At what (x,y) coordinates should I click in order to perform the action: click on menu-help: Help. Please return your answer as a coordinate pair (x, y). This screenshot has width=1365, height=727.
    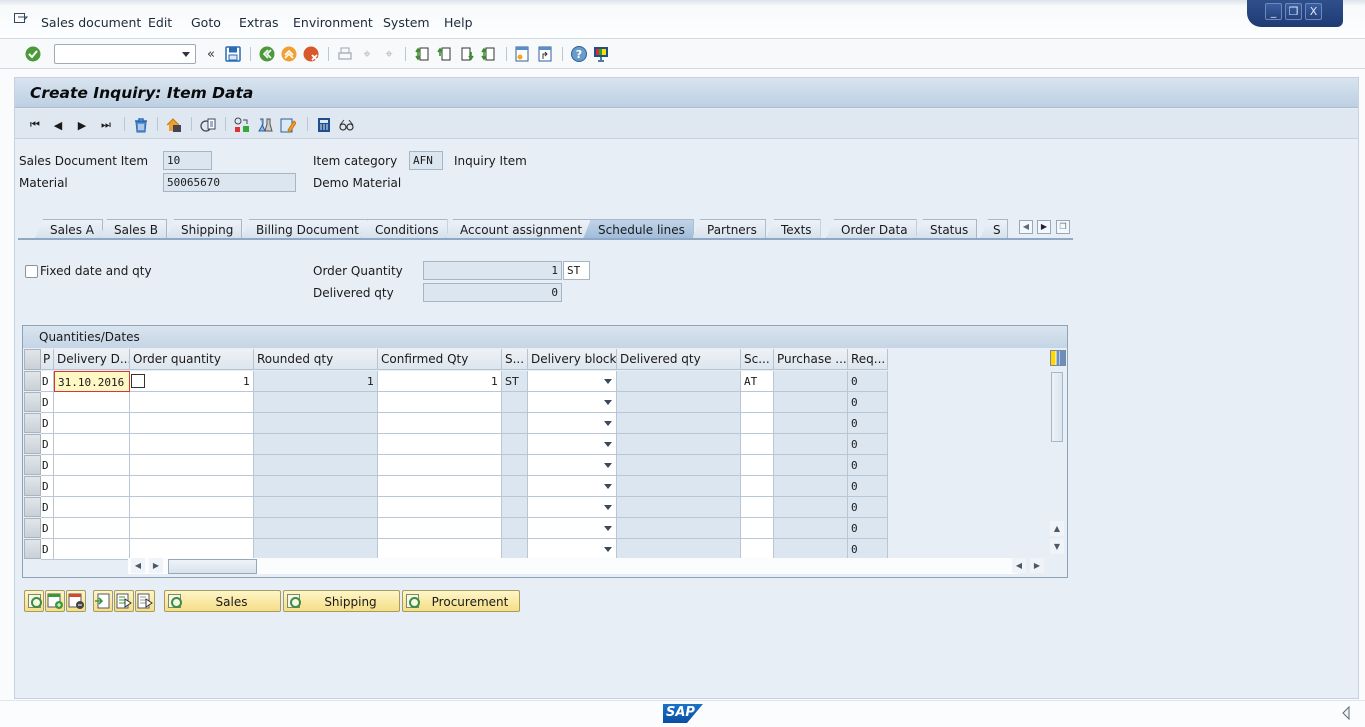
    Looking at the image, I should click on (458, 22).